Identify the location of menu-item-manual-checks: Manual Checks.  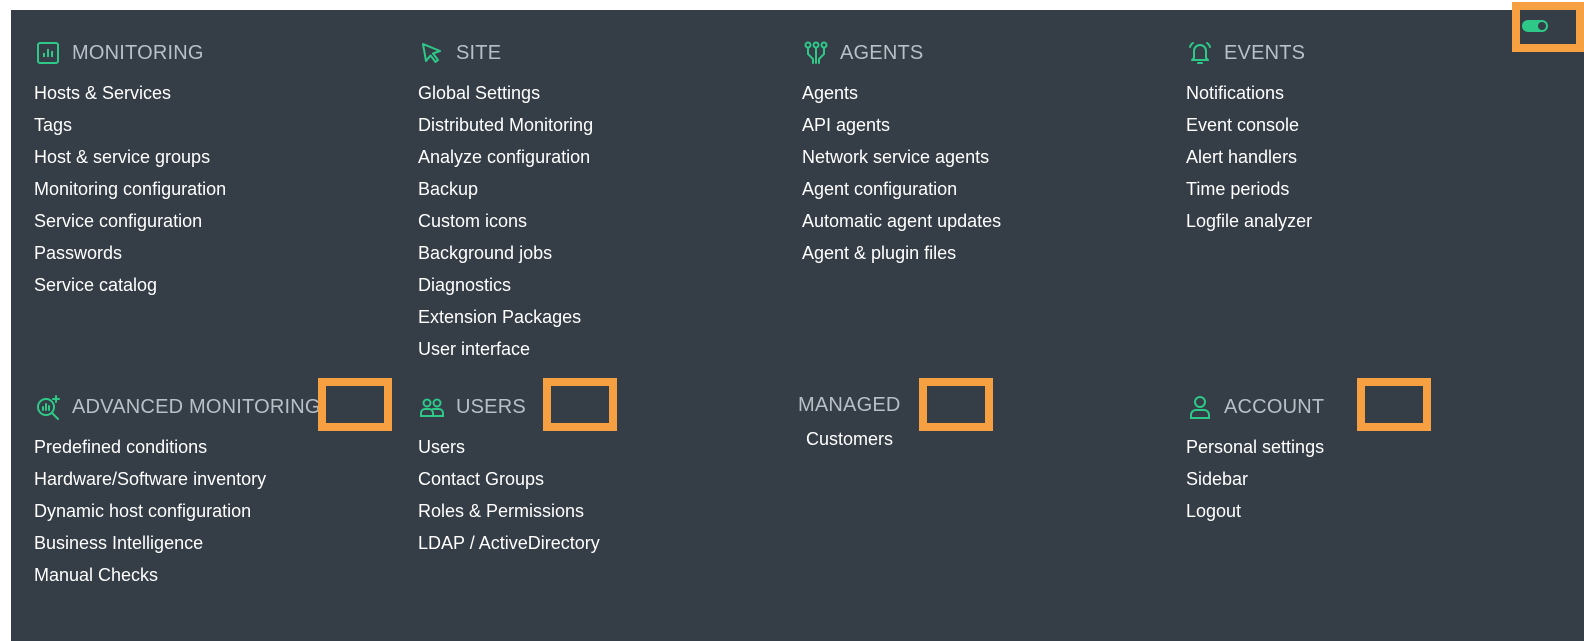
(177, 575).